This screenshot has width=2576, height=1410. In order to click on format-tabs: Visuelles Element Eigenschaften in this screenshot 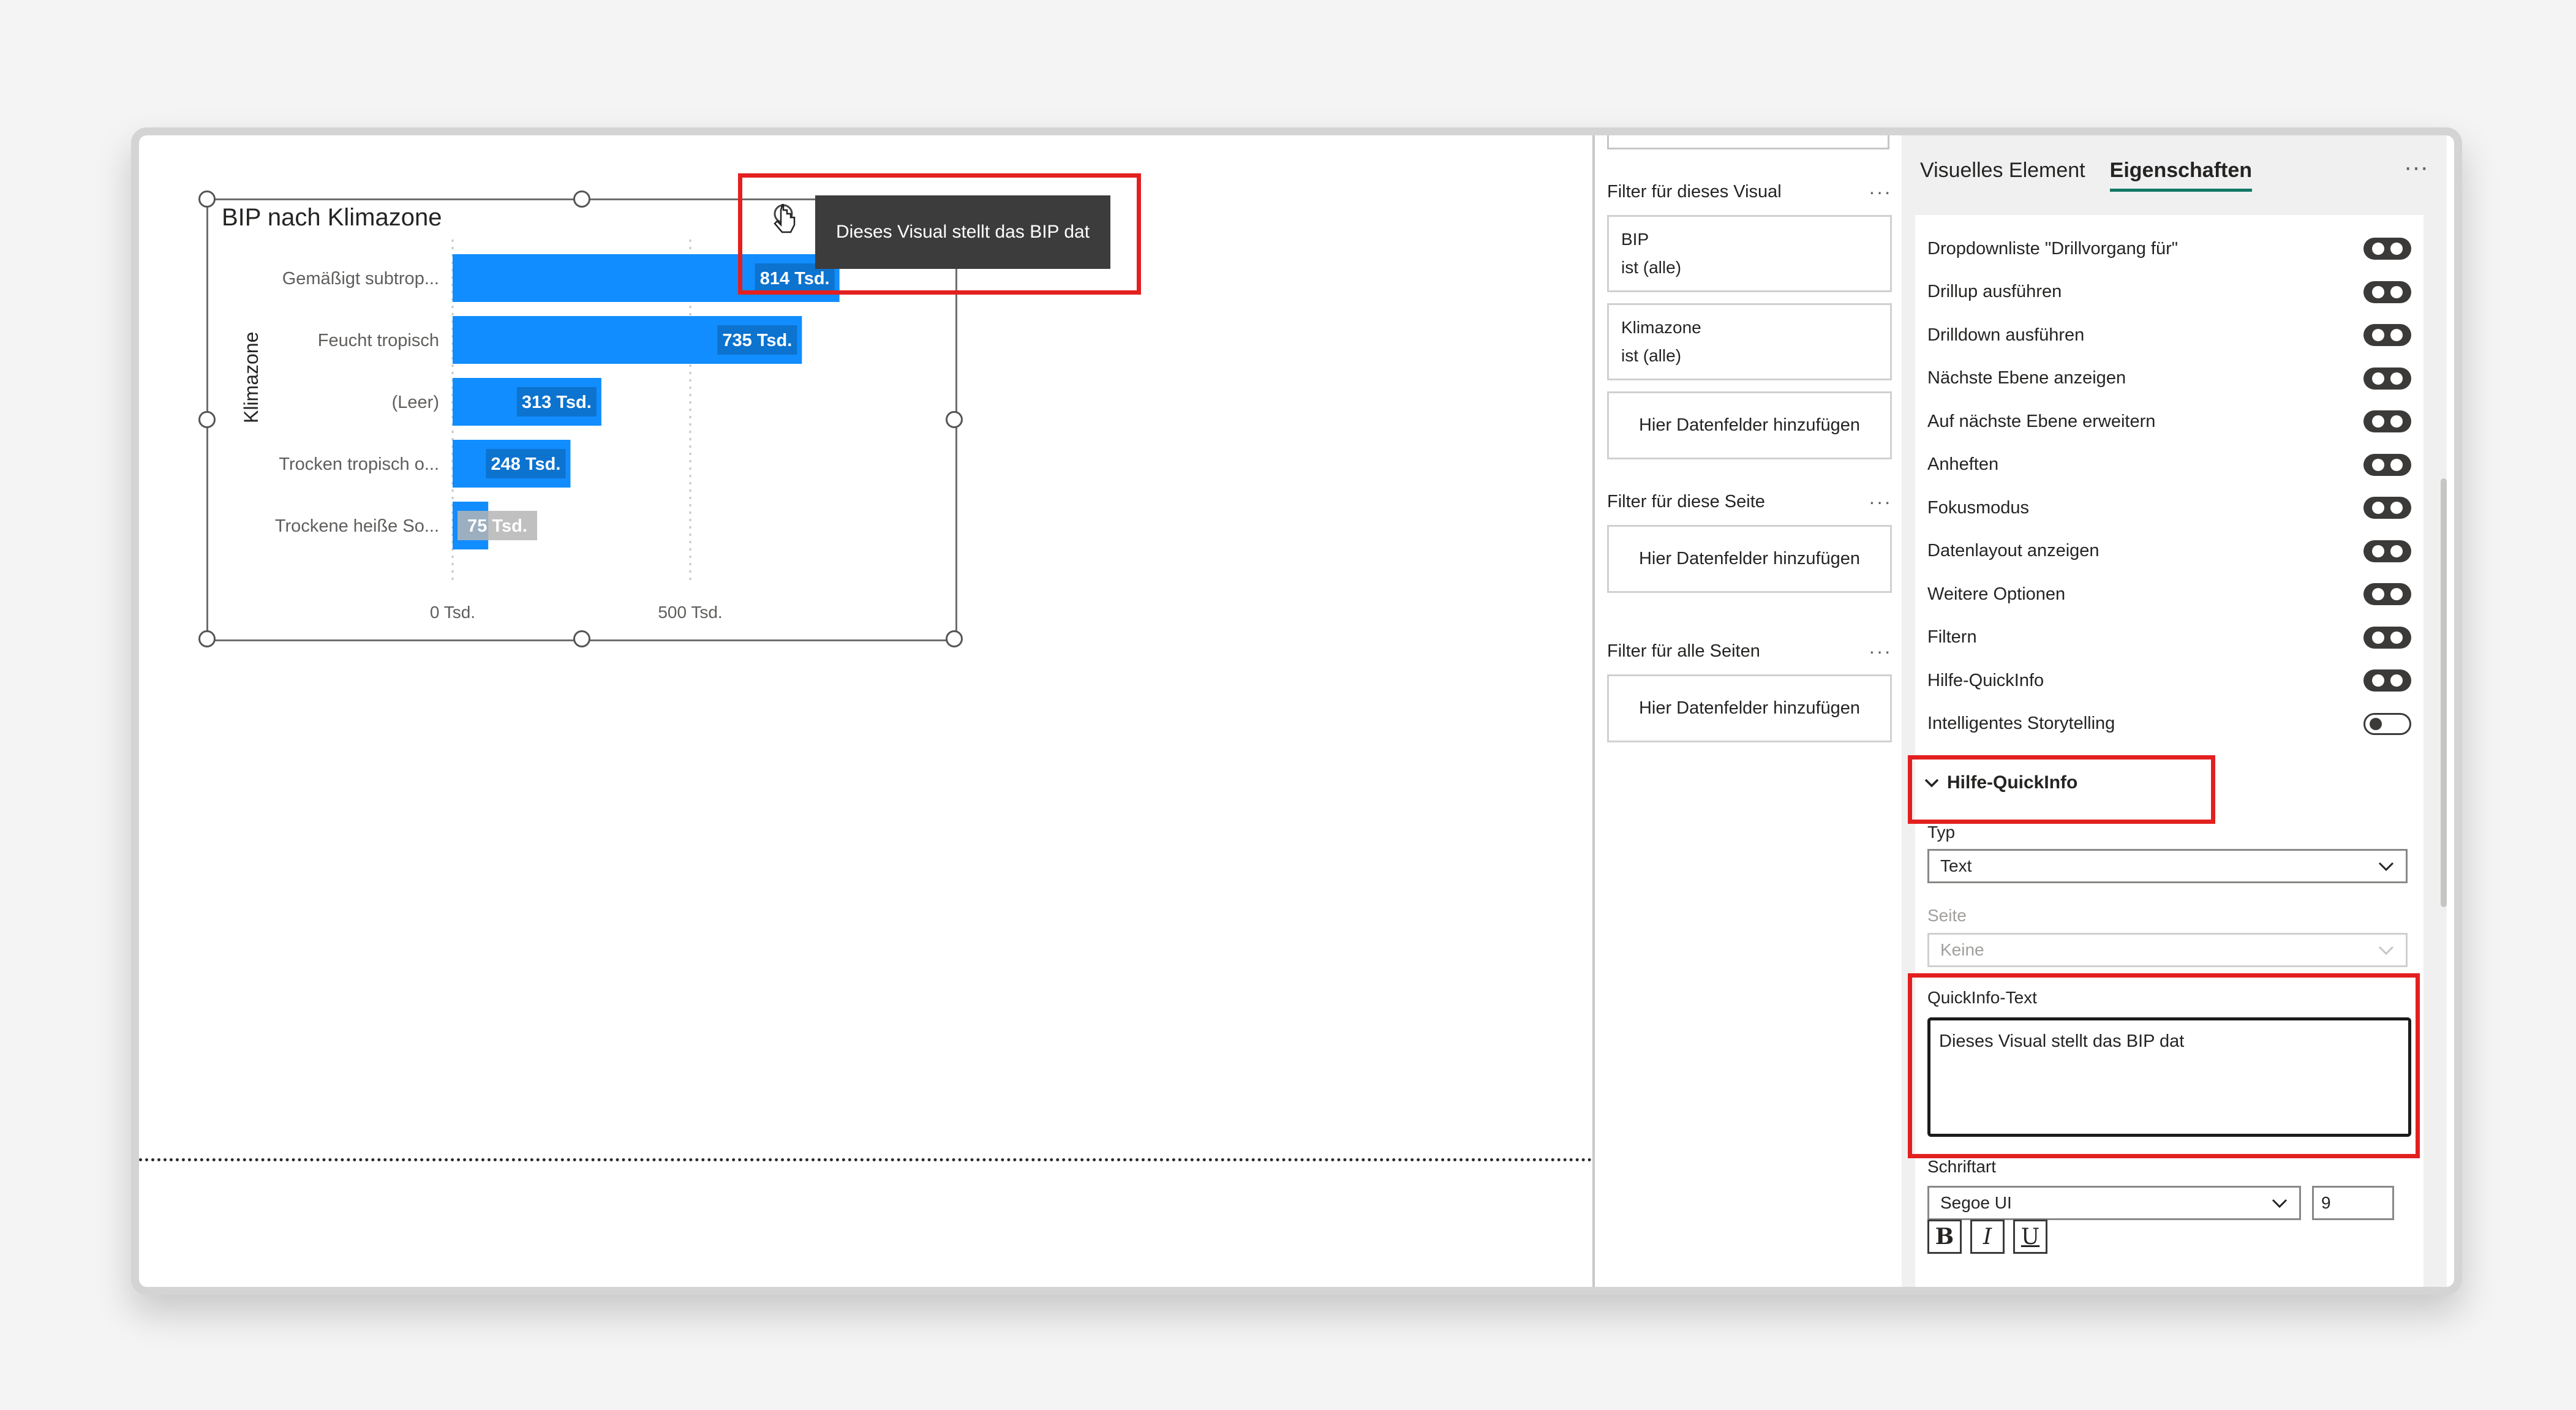, I will do `click(2086, 175)`.